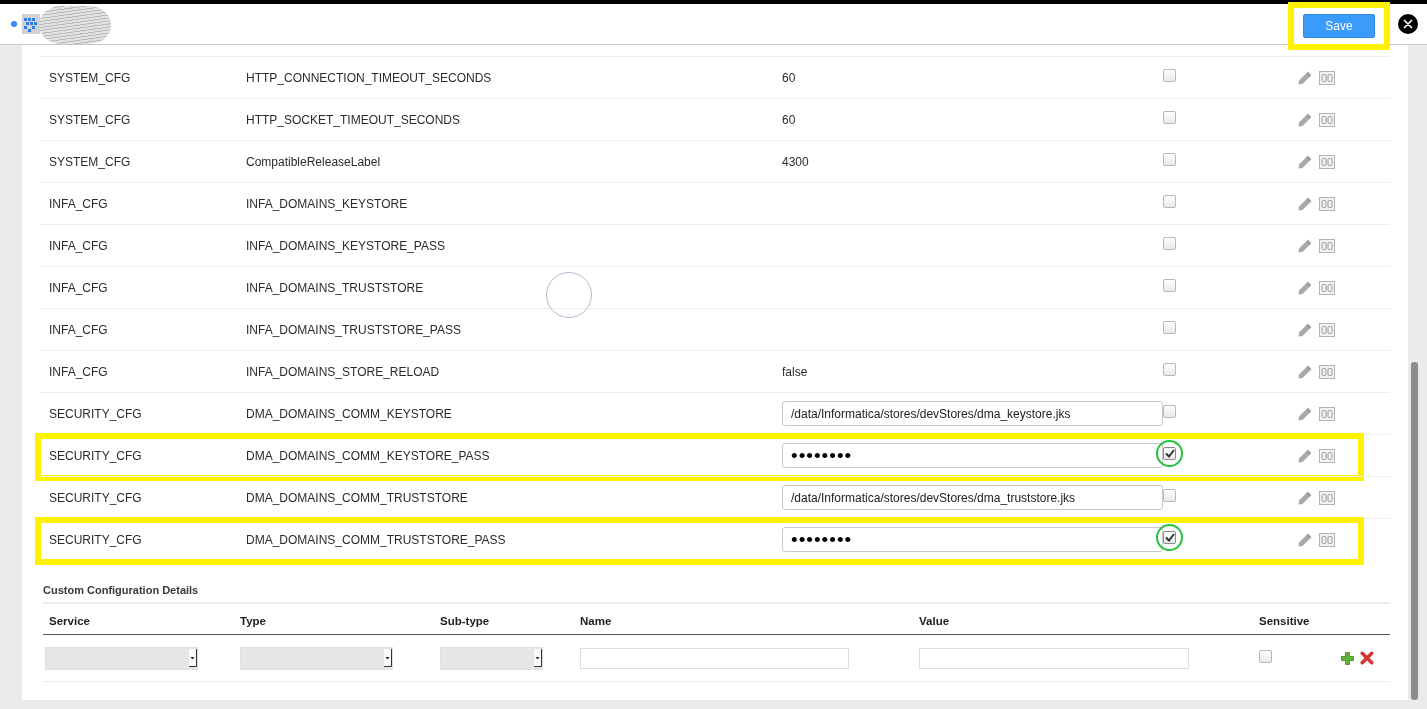  What do you see at coordinates (343, 371) in the screenshot?
I see `table-cell: INFA_DOMAINS_STORE_RELOAD` at bounding box center [343, 371].